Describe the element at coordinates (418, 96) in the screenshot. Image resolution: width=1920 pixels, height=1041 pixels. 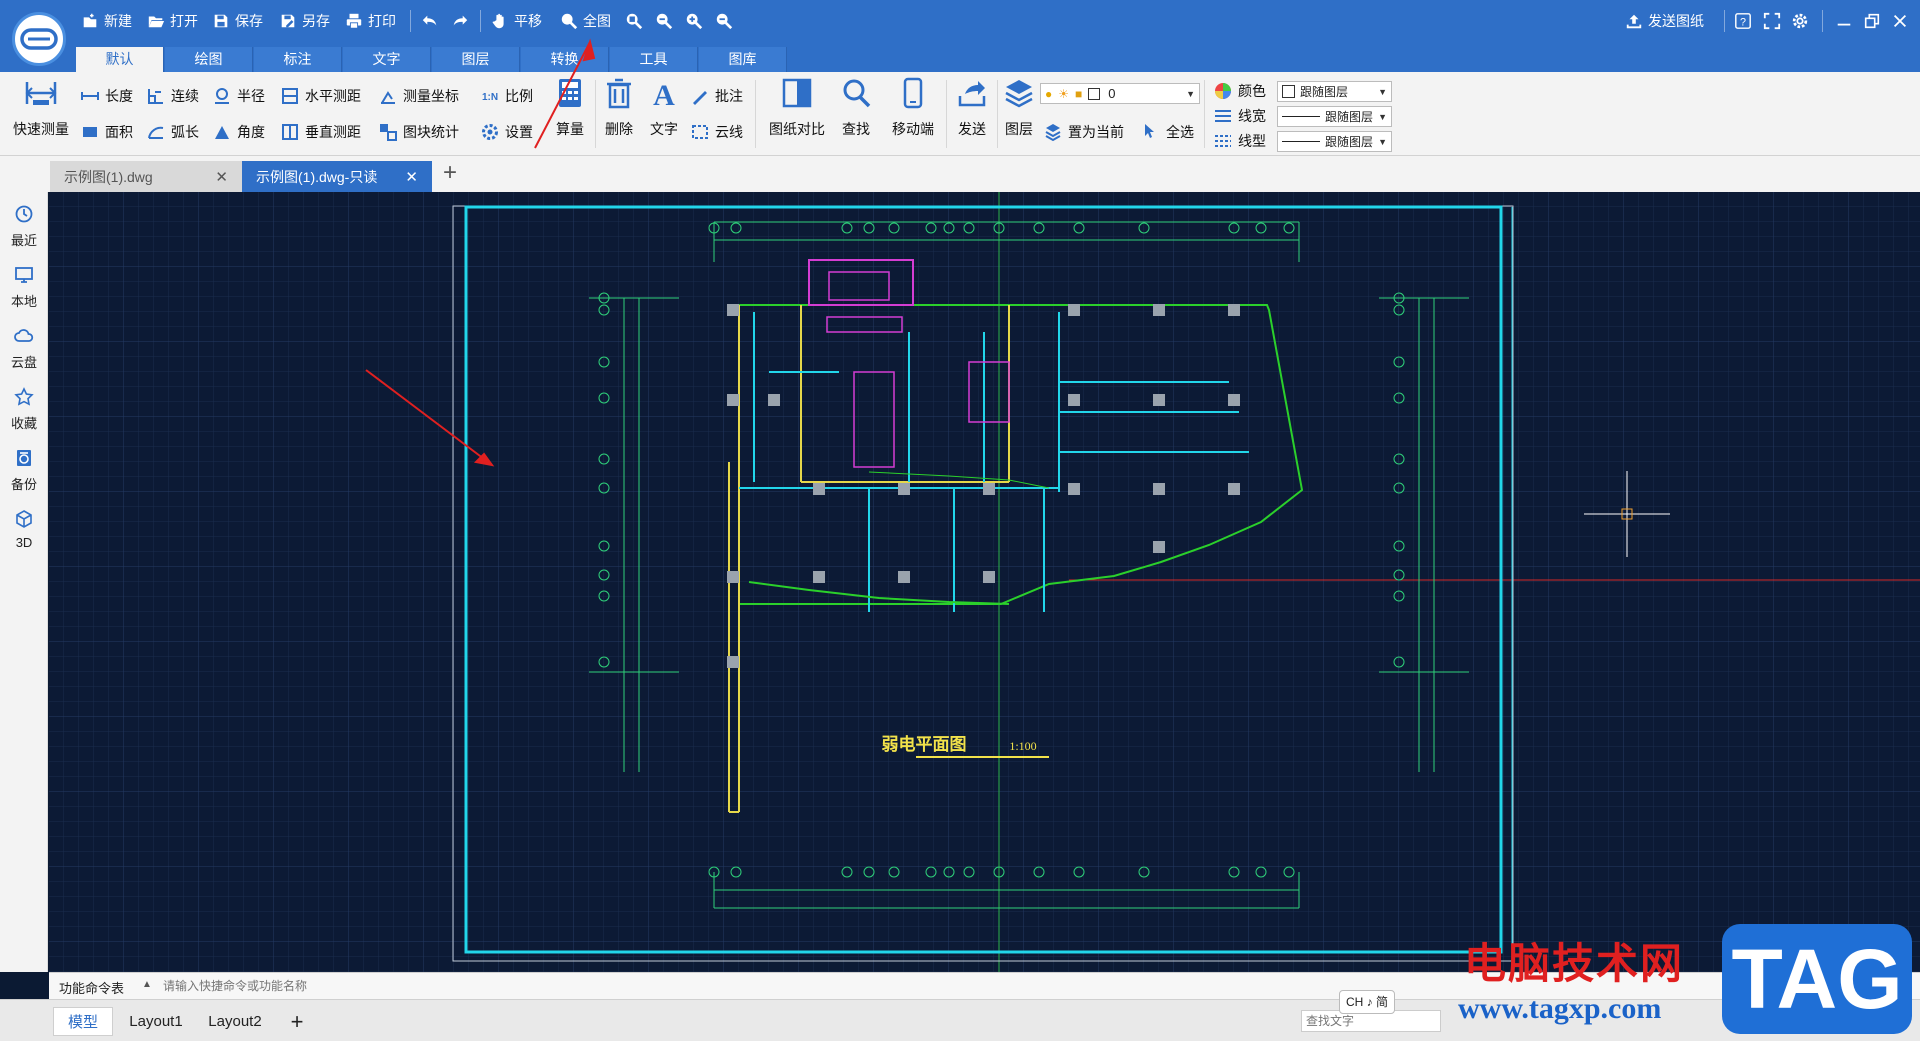
I see `measure-coordinate-button: 测量坐标` at that location.